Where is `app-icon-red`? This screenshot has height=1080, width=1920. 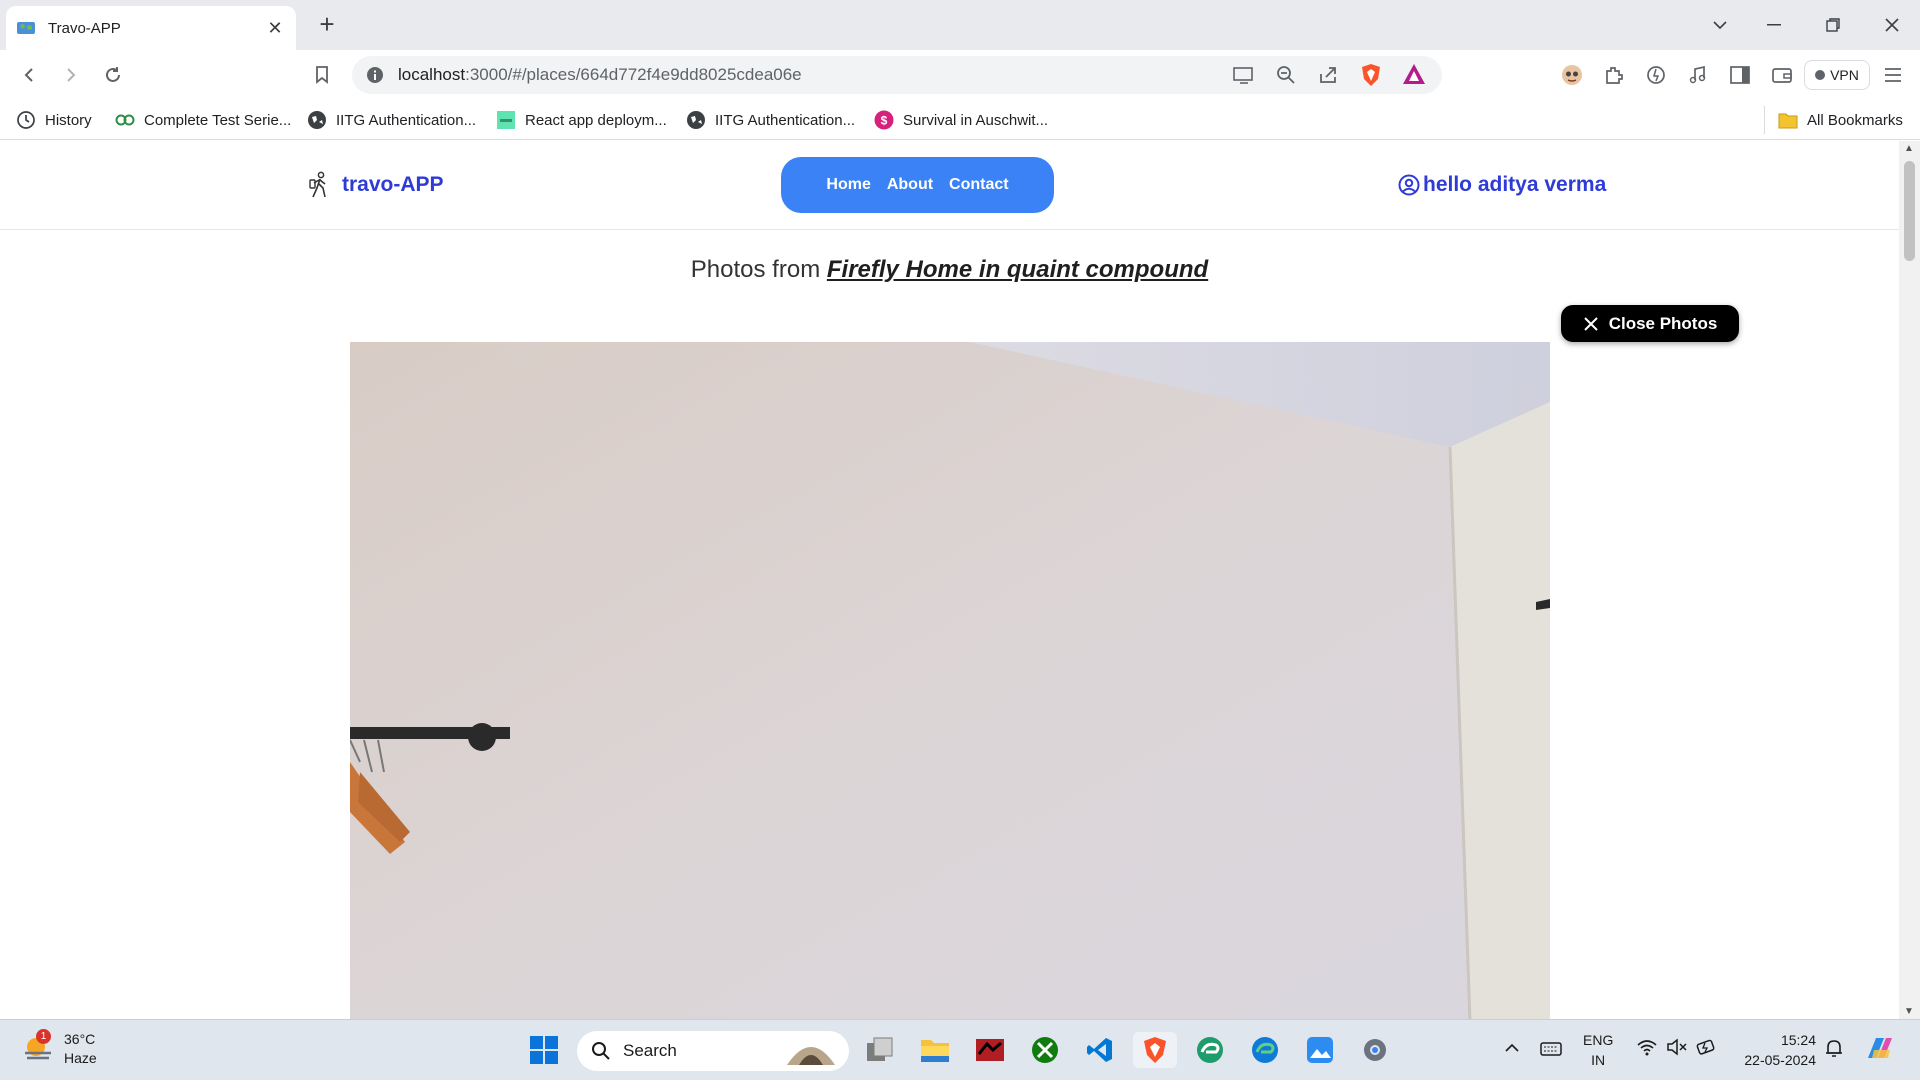
app-icon-red is located at coordinates (990, 1050).